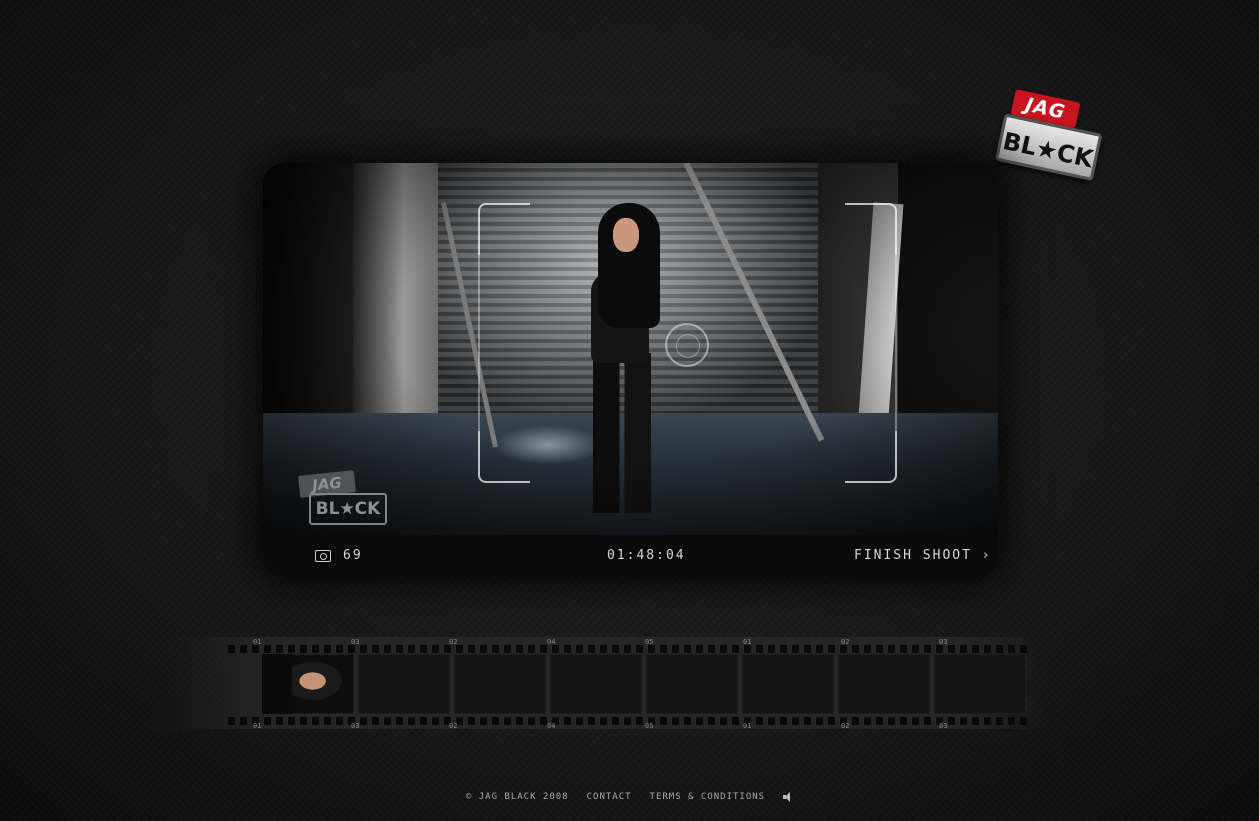 This screenshot has height=821, width=1259. I want to click on terms-link: TERMS & CONDITIONS, so click(708, 797).